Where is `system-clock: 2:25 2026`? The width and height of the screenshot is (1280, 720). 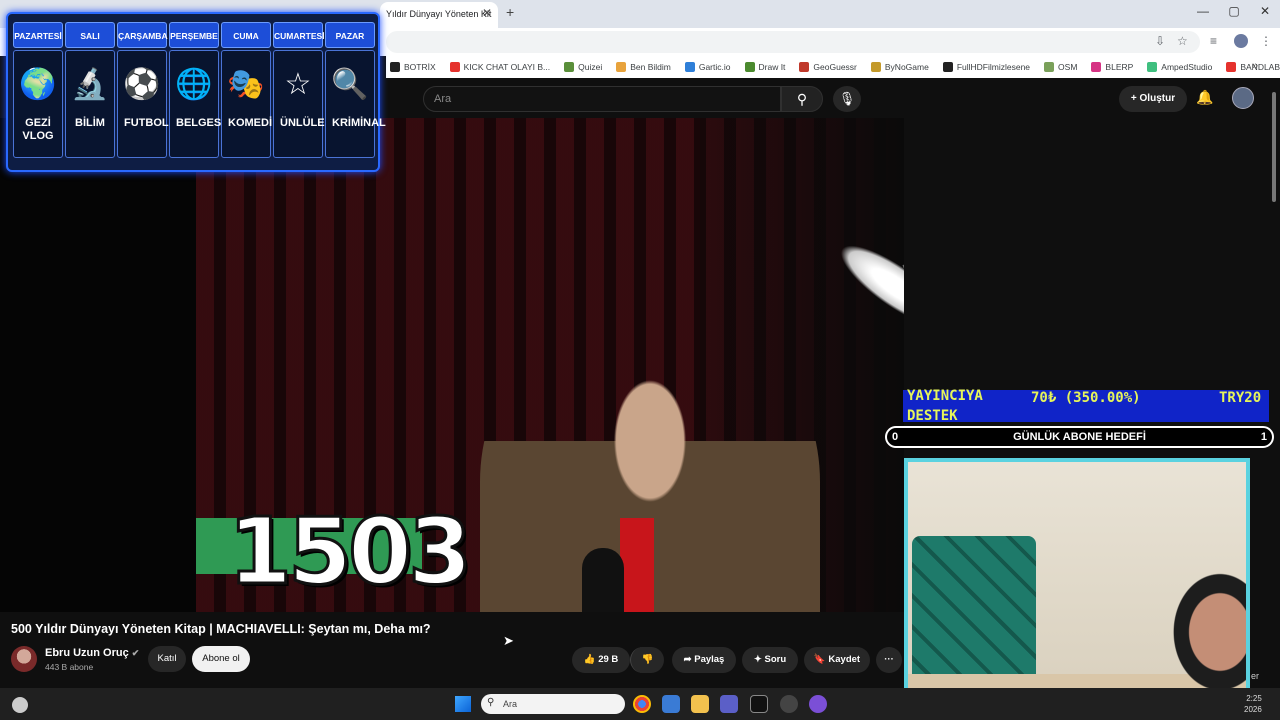
system-clock: 2:25 2026 is located at coordinates (1253, 704).